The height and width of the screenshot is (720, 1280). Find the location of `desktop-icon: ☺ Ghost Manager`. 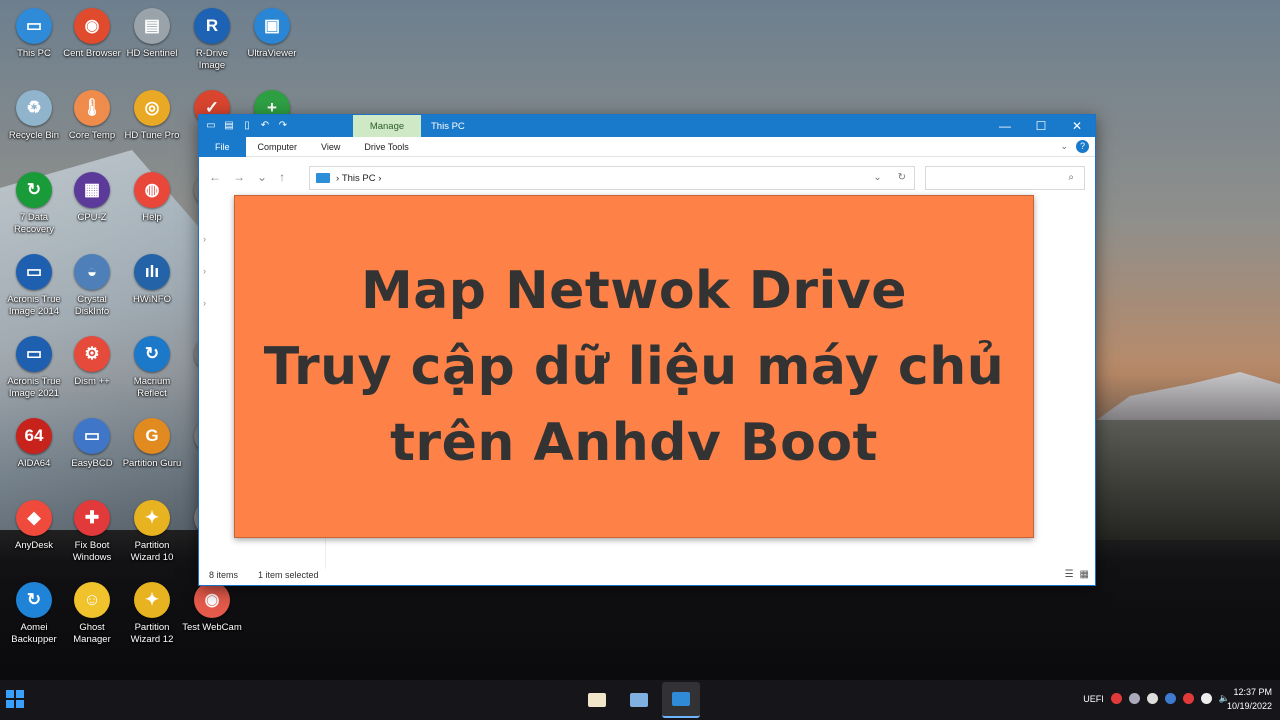

desktop-icon: ☺ Ghost Manager is located at coordinates (92, 614).